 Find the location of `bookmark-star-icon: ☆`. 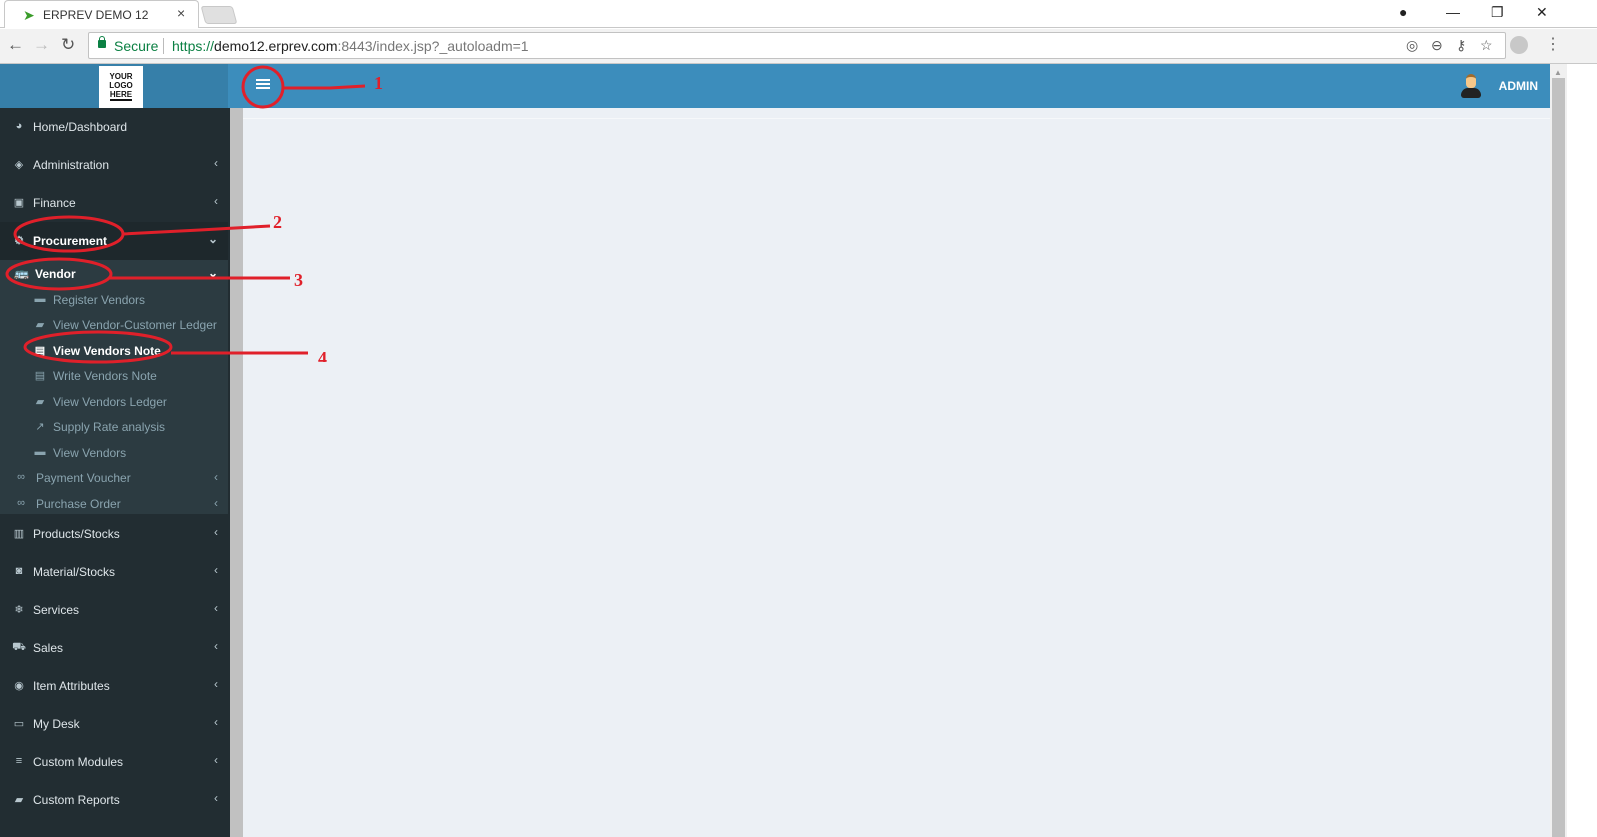

bookmark-star-icon: ☆ is located at coordinates (1486, 45).